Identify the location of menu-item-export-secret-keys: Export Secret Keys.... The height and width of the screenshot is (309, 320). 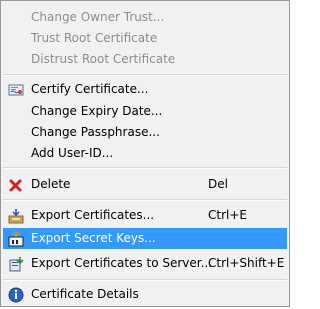
(145, 238).